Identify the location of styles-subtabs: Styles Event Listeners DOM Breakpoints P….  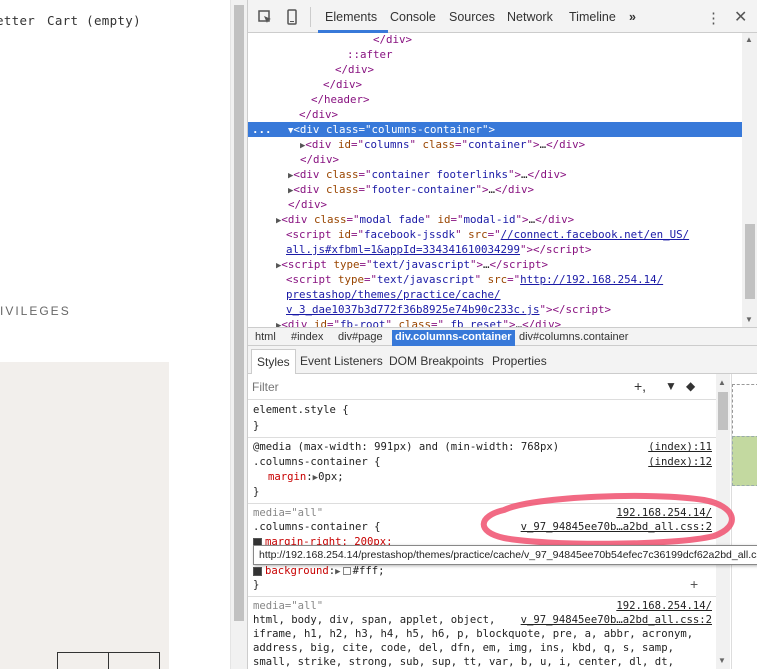
(502, 360).